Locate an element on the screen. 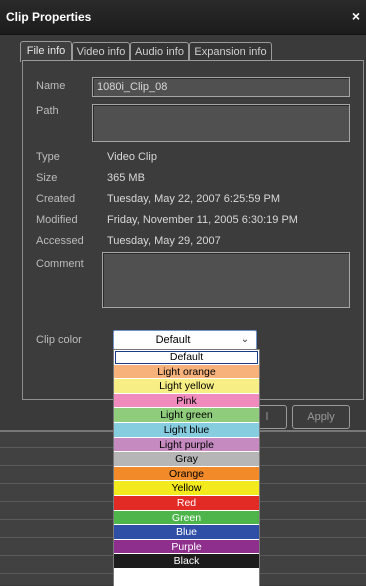 This screenshot has width=366, height=586. type-value: Video Clip is located at coordinates (132, 157).